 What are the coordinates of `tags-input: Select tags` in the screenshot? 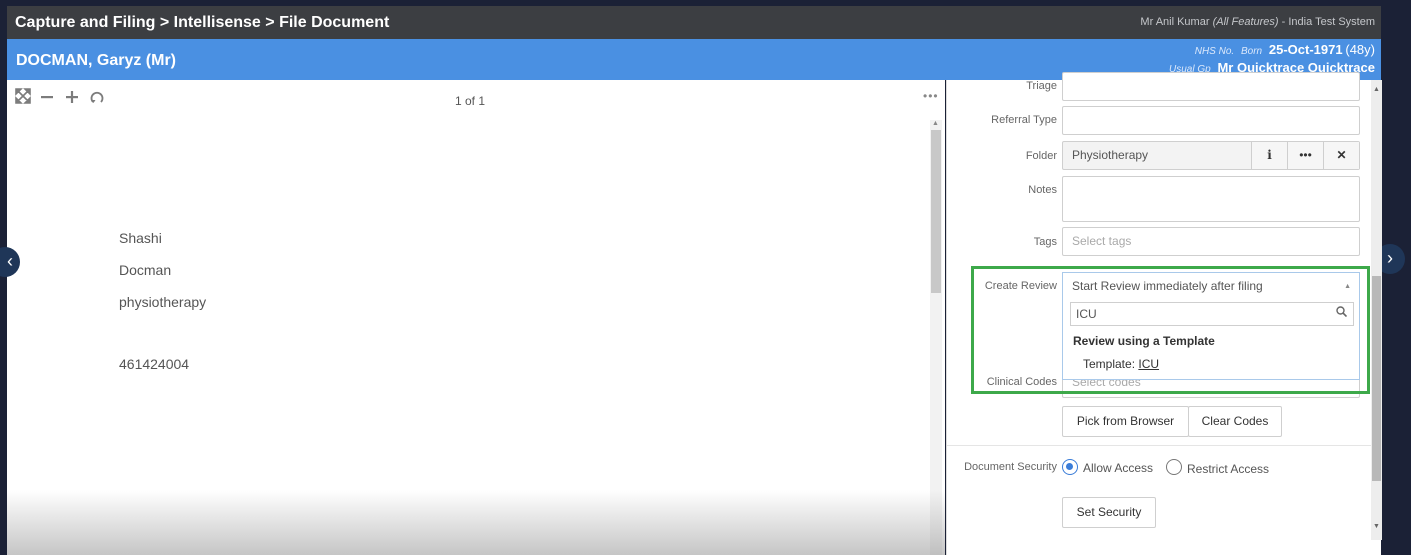 It's located at (1211, 241).